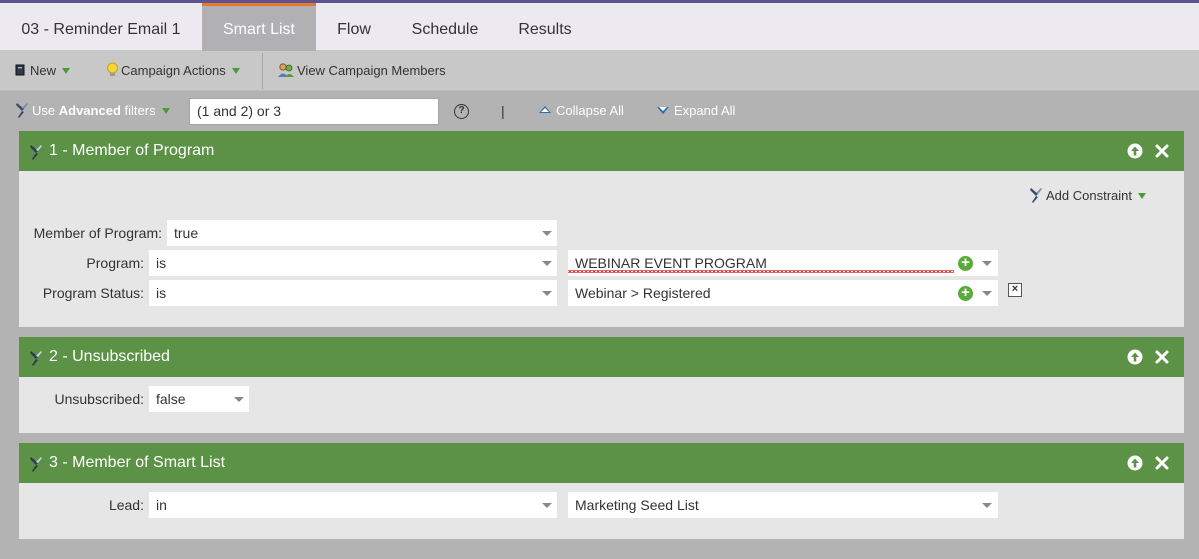  I want to click on unsubscribed-label: Unsubscribed:, so click(99, 399).